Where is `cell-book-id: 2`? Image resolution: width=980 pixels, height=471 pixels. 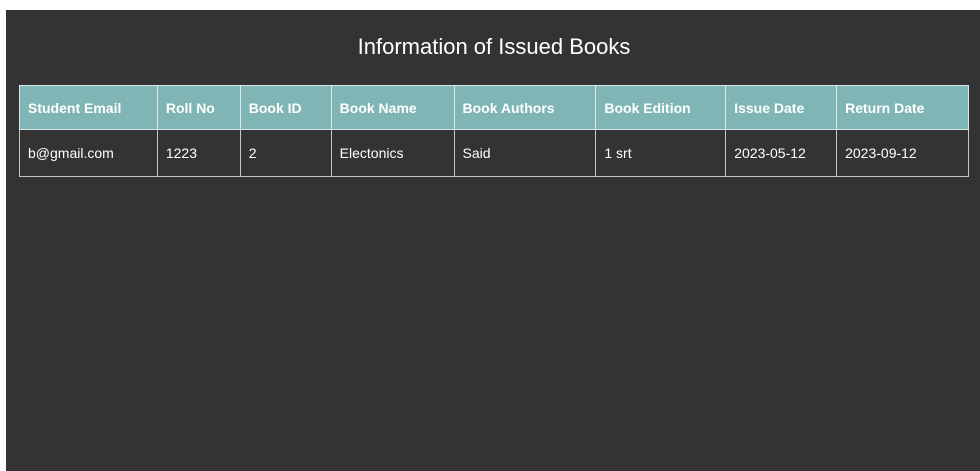 cell-book-id: 2 is located at coordinates (285, 153).